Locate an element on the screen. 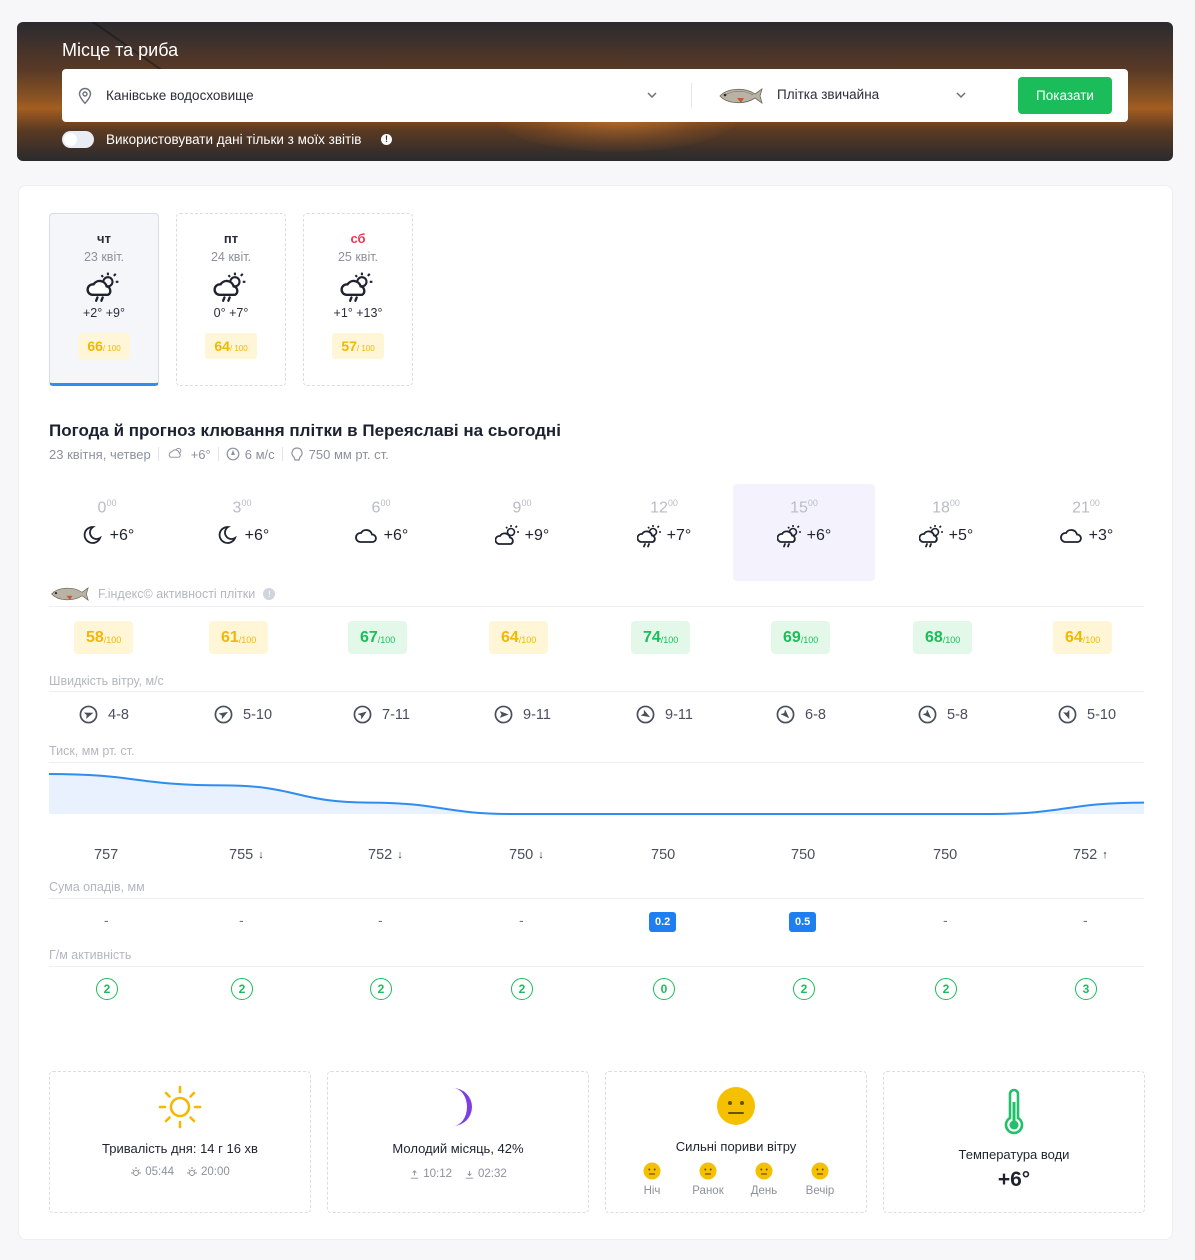 The height and width of the screenshot is (1260, 1195). activity-score-badge: 69/100 is located at coordinates (801, 637).